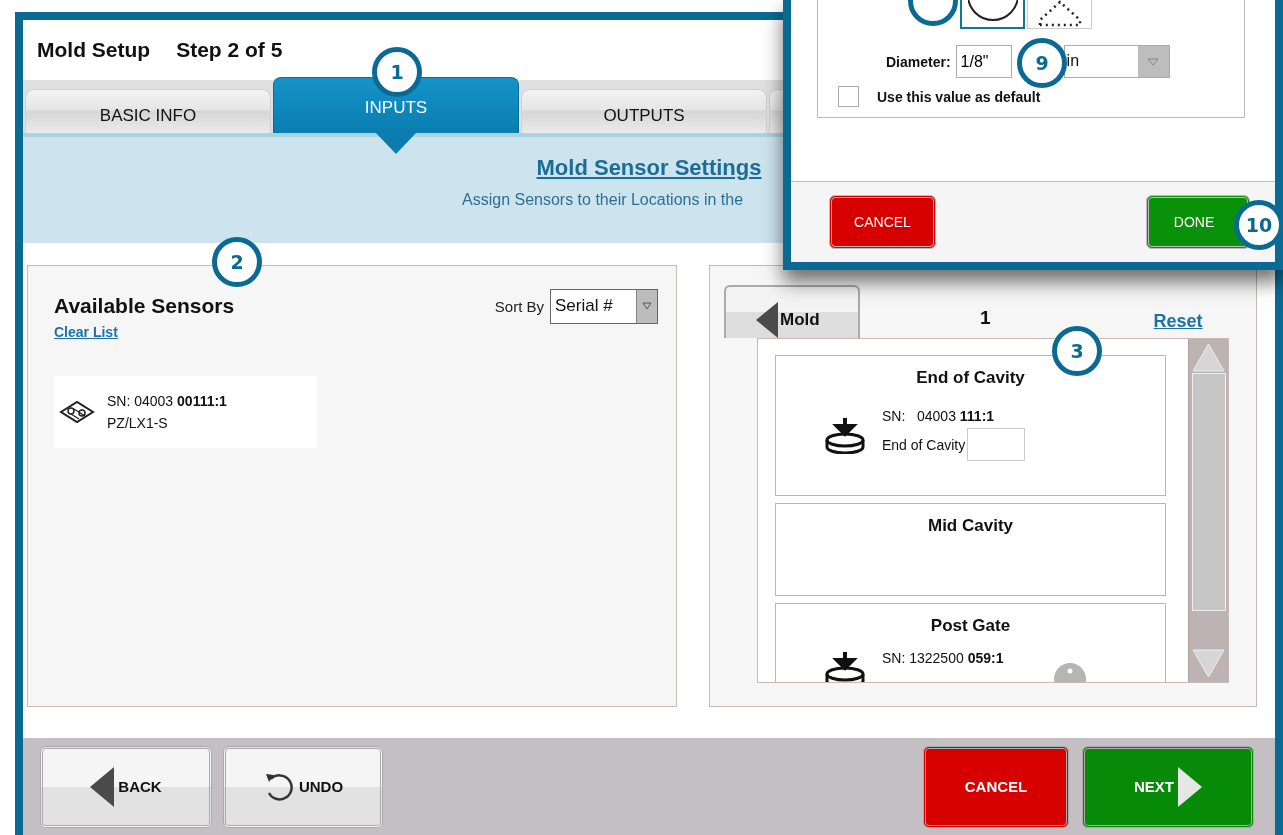  Describe the element at coordinates (144, 306) in the screenshot. I see `panel-title: Available Sensors` at that location.